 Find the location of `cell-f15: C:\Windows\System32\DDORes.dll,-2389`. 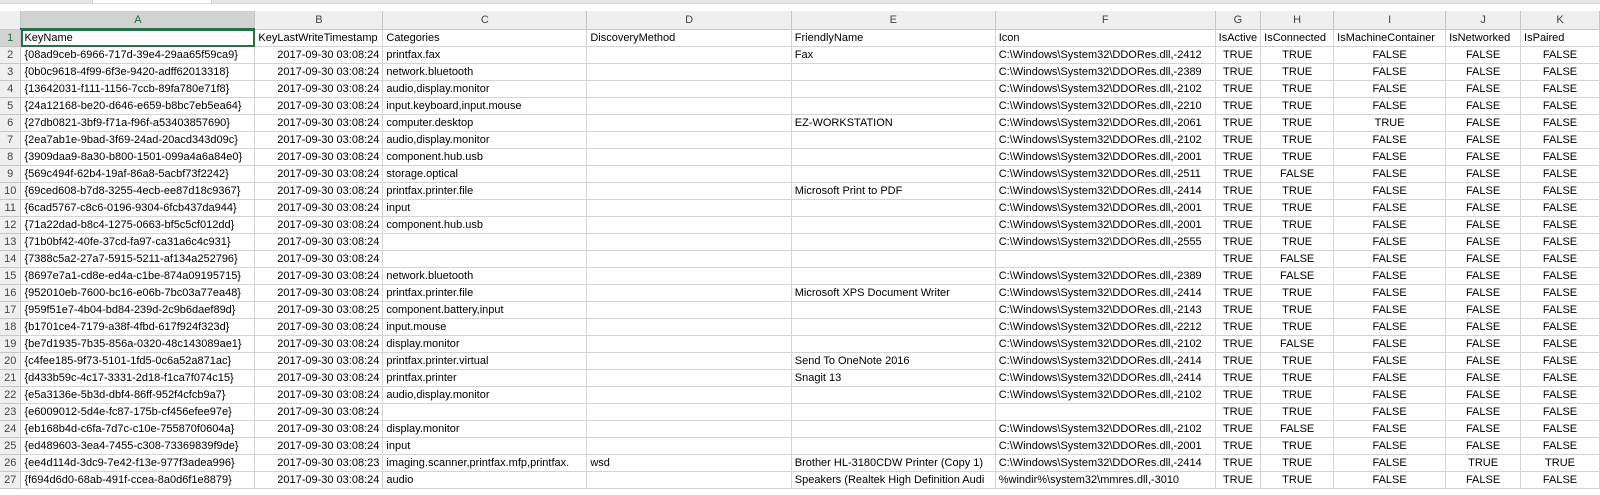

cell-f15: C:\Windows\System32\DDORes.dll,-2389 is located at coordinates (1105, 276).